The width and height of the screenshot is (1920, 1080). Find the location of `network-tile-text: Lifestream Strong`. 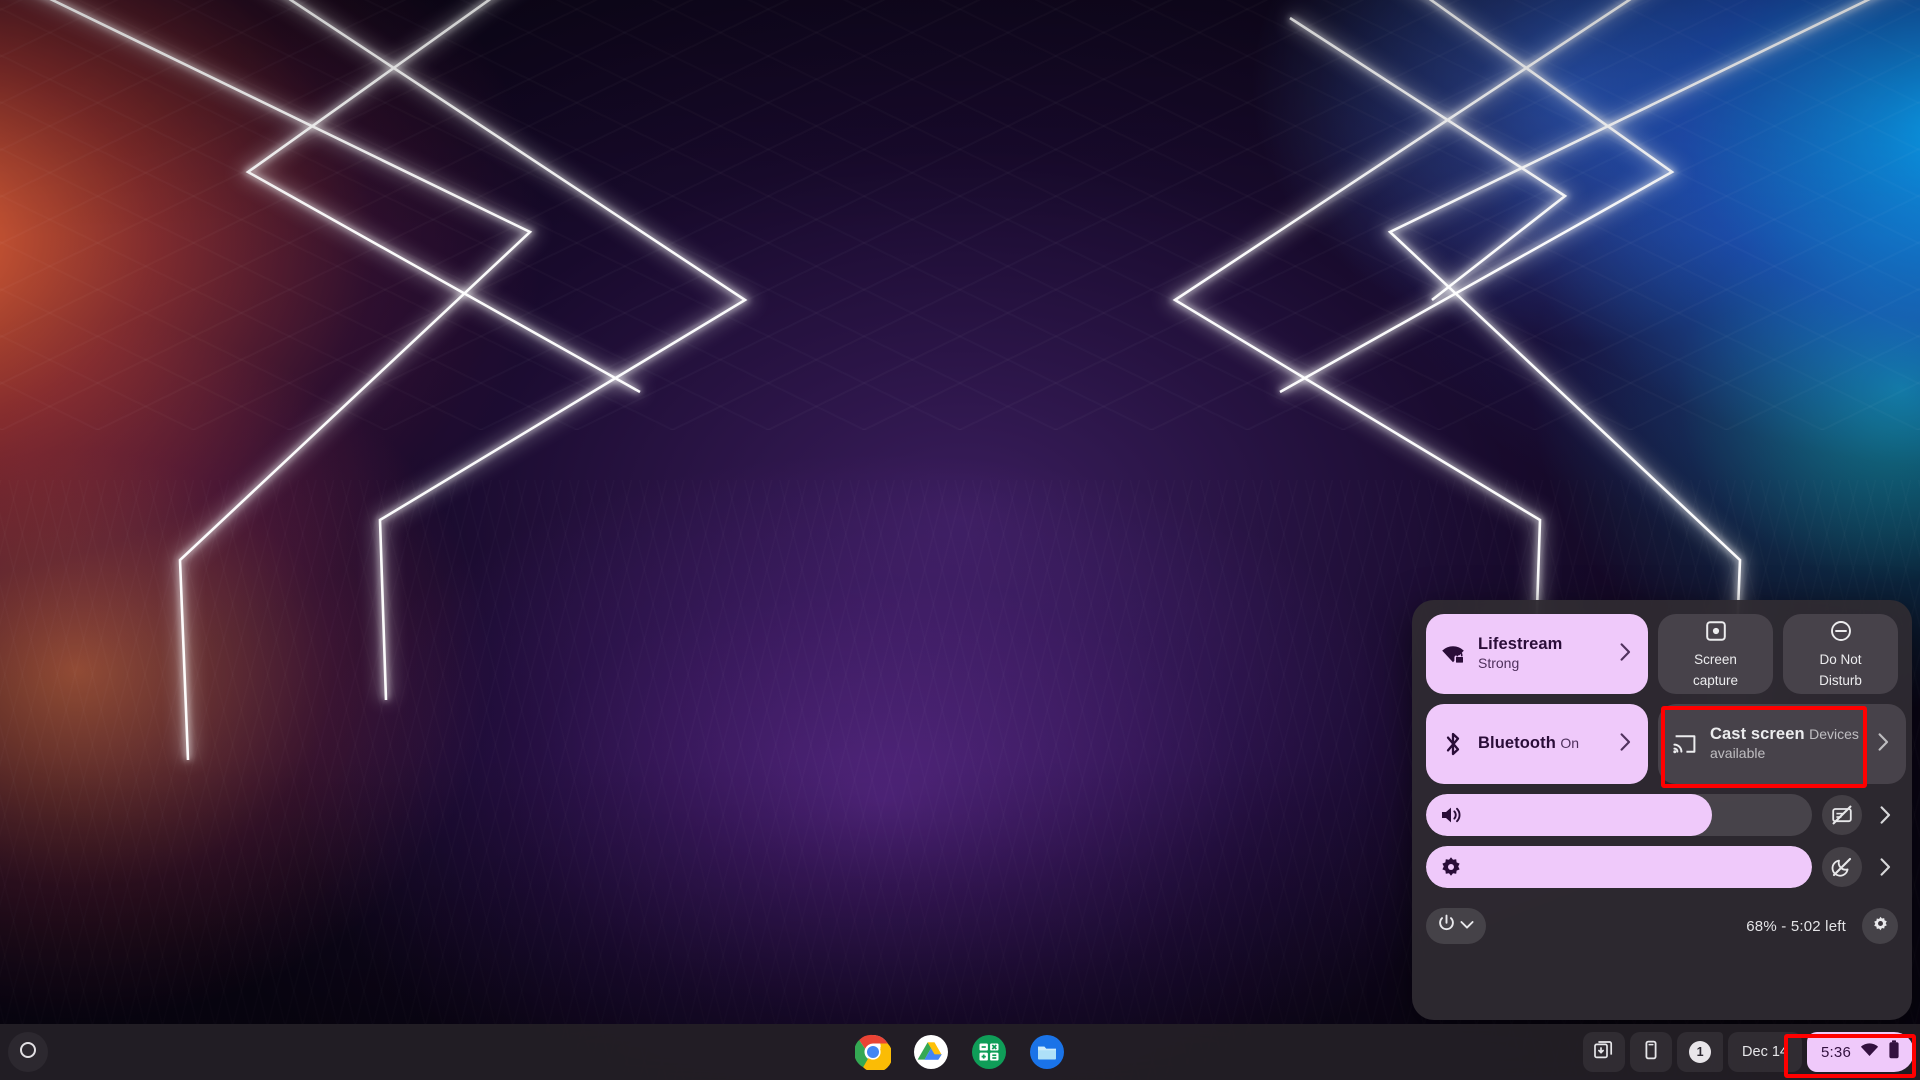

network-tile-text: Lifestream Strong is located at coordinates (1543, 653).